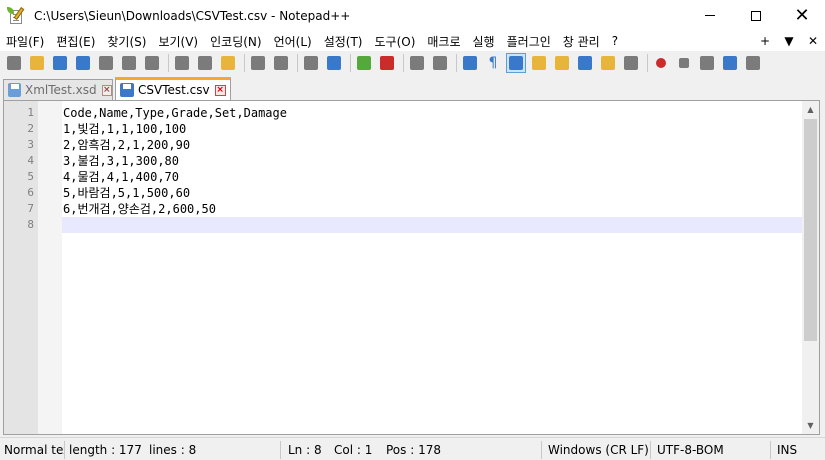  Describe the element at coordinates (37, 63) in the screenshot. I see `open-file-icon` at that location.